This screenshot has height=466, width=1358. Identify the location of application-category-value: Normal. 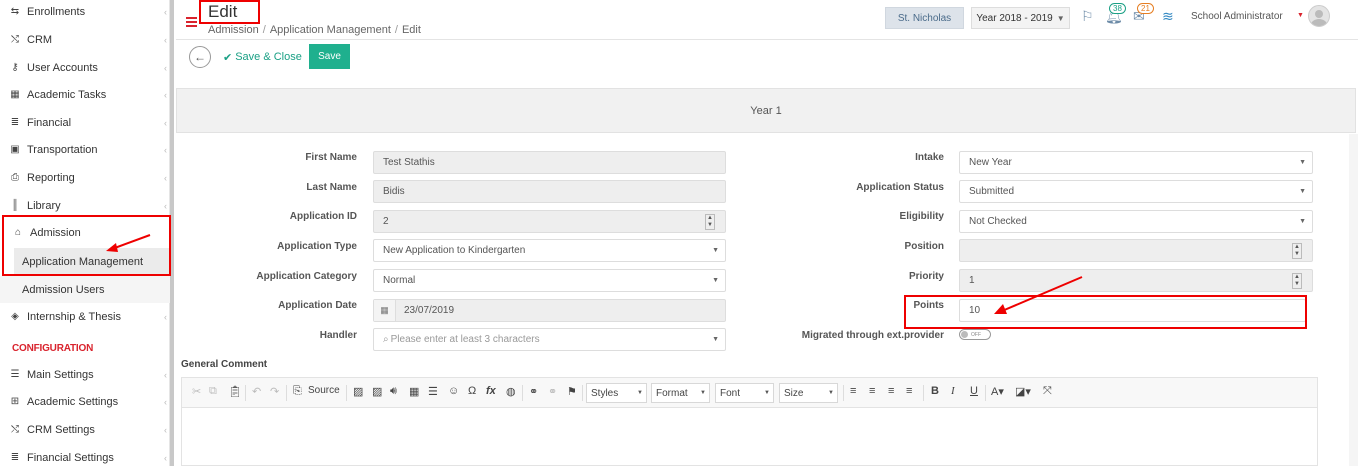
(399, 280).